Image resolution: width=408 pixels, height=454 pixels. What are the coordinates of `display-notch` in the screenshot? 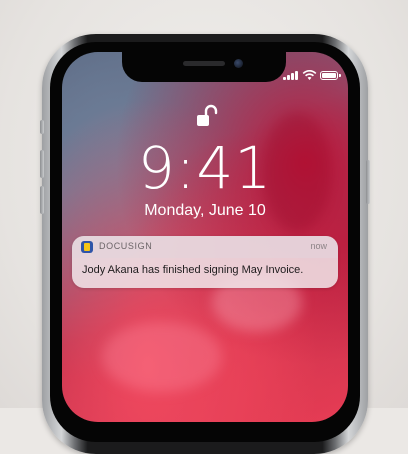 It's located at (204, 67).